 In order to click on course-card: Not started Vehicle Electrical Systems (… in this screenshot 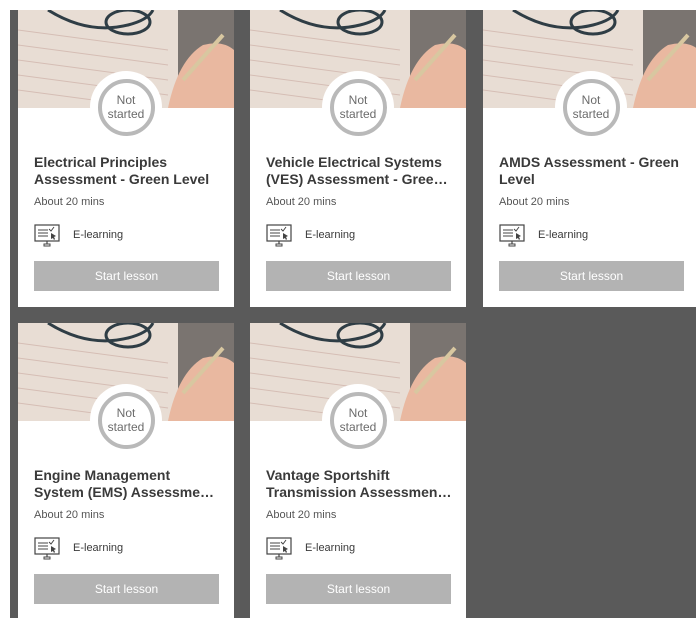, I will do `click(358, 158)`.